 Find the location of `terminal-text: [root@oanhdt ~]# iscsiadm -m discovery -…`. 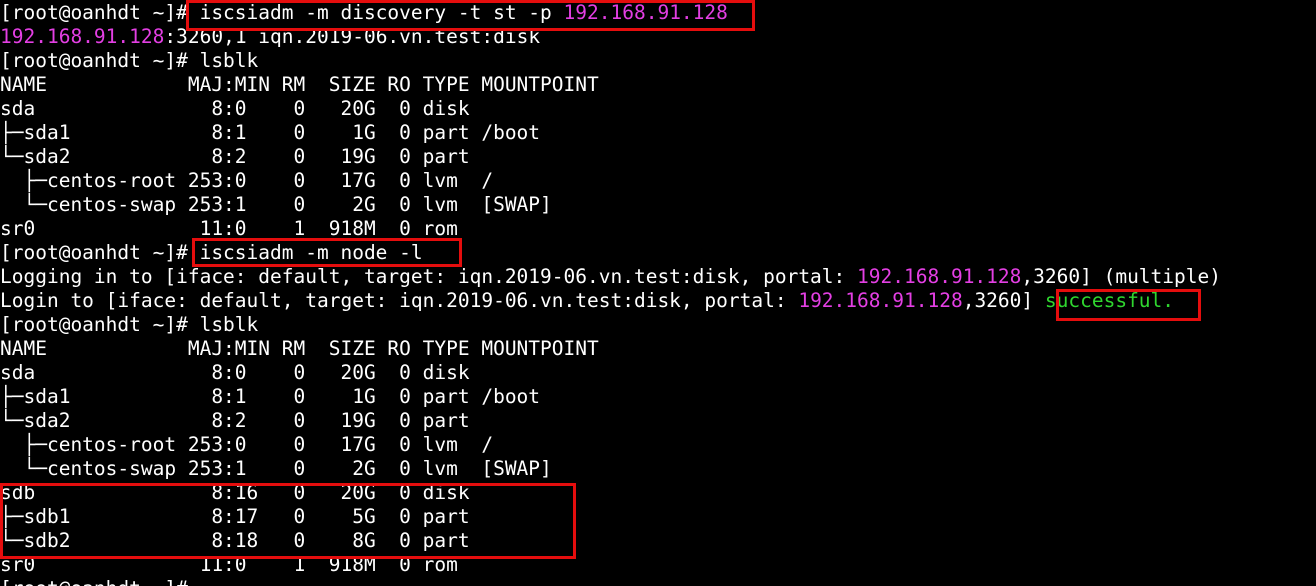

terminal-text: [root@oanhdt ~]# iscsiadm -m discovery -… is located at coordinates (282, 12).